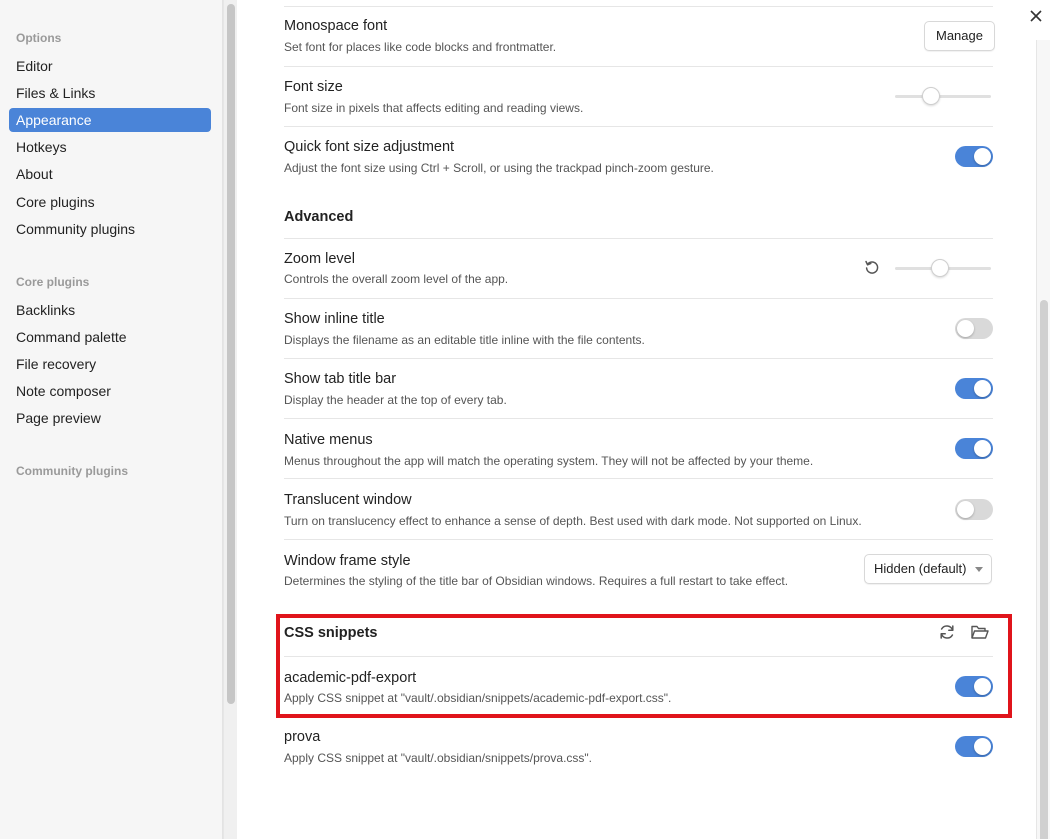  Describe the element at coordinates (39, 38) in the screenshot. I see `sidebar-heading-options: Options` at that location.